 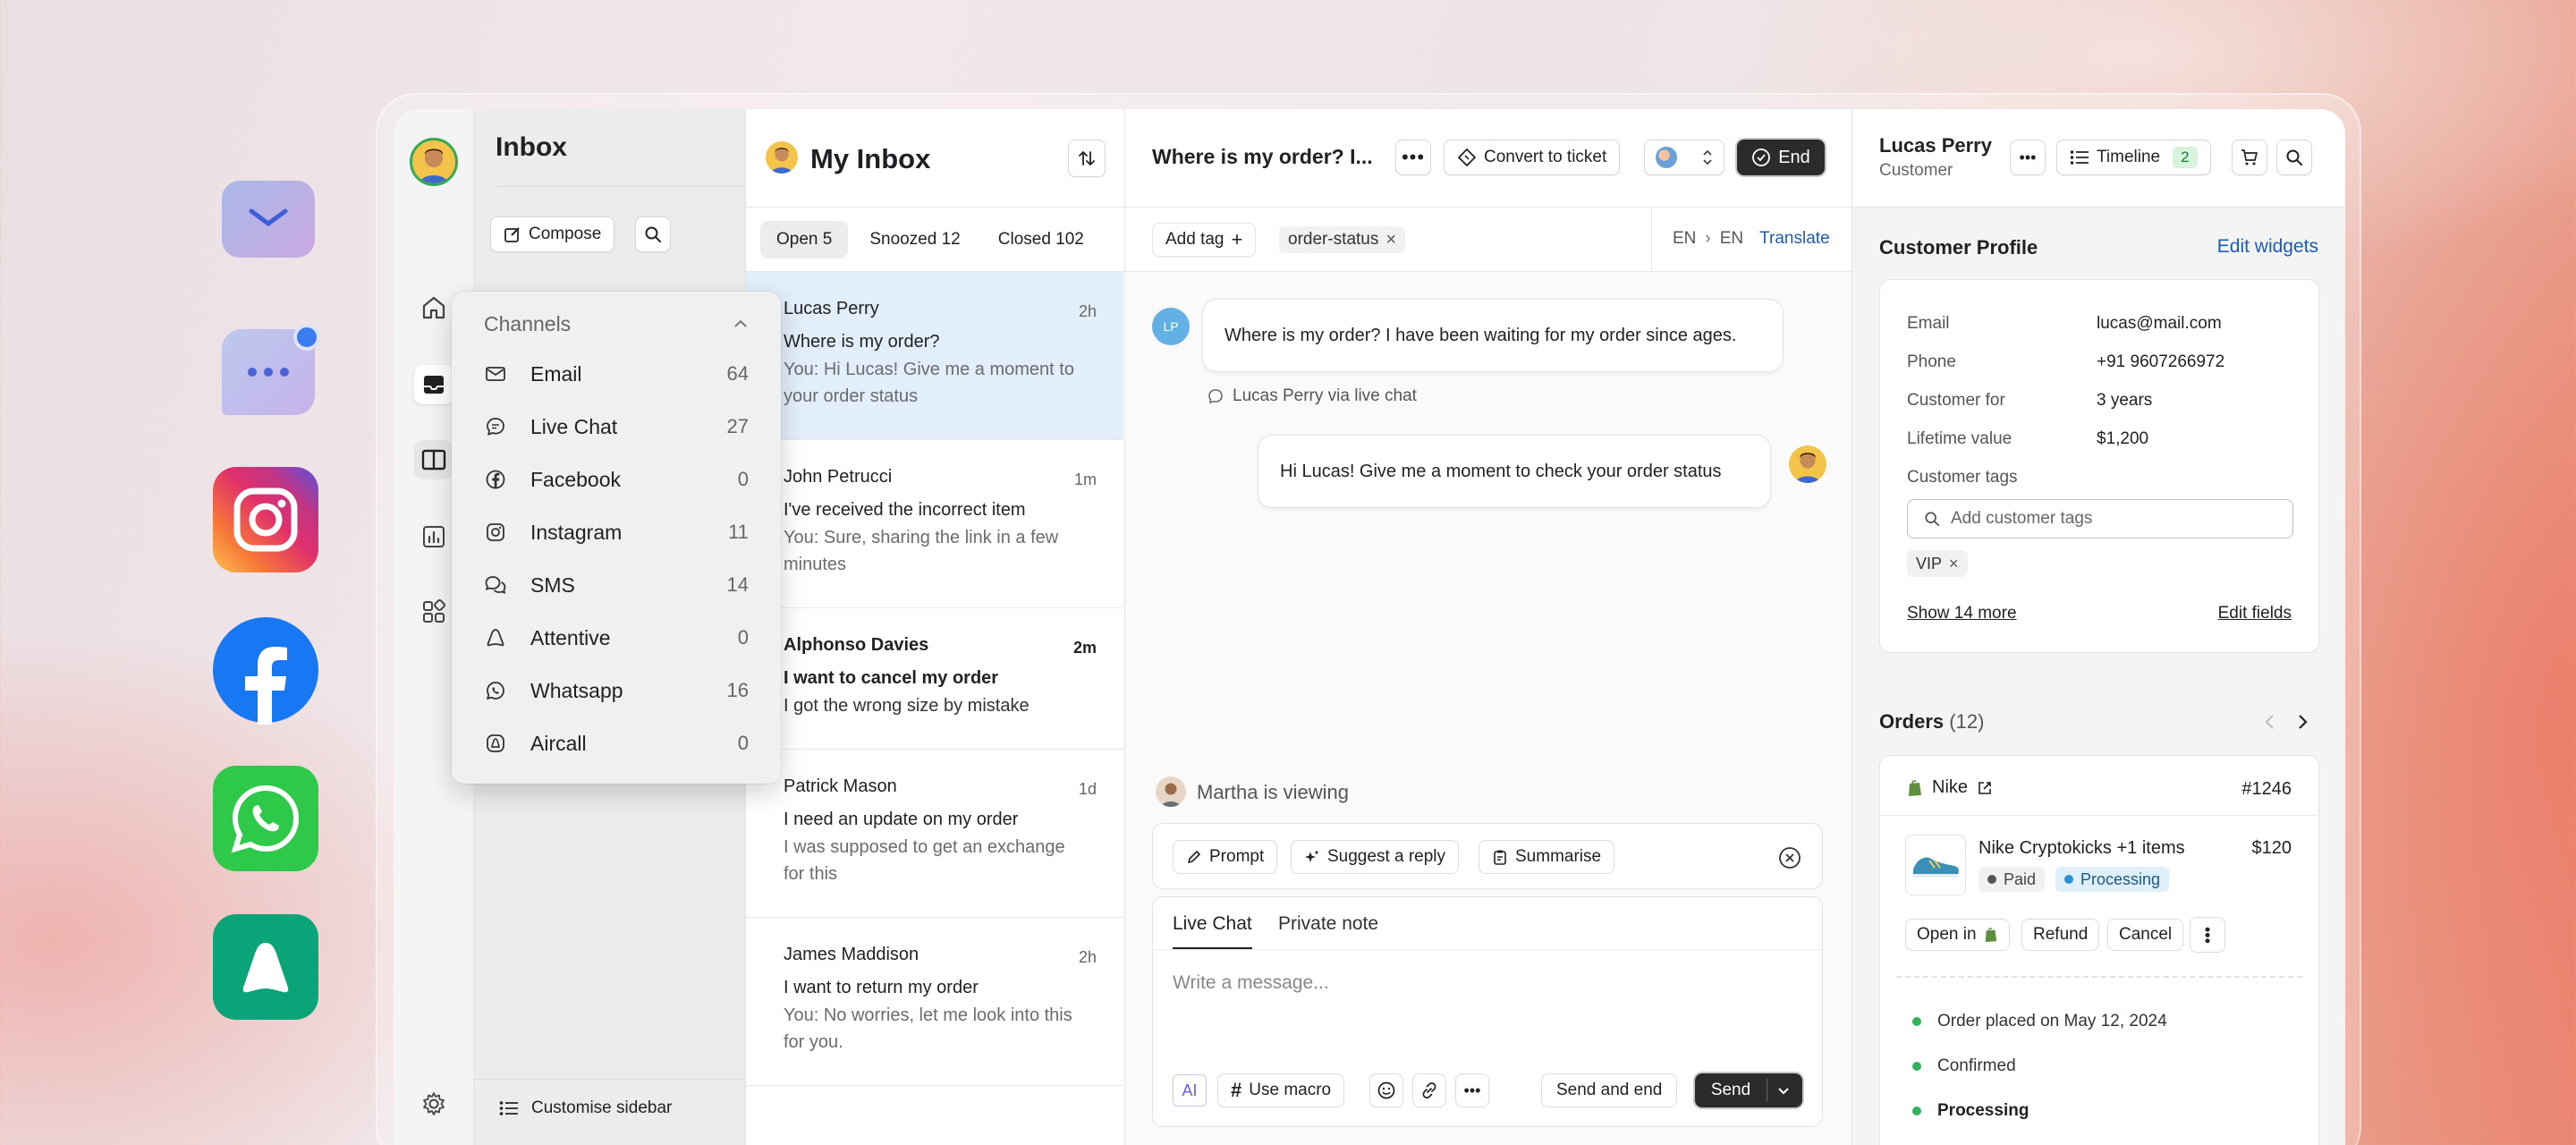 I want to click on channel-item-live-chat: Live Chat 27, so click(x=616, y=426).